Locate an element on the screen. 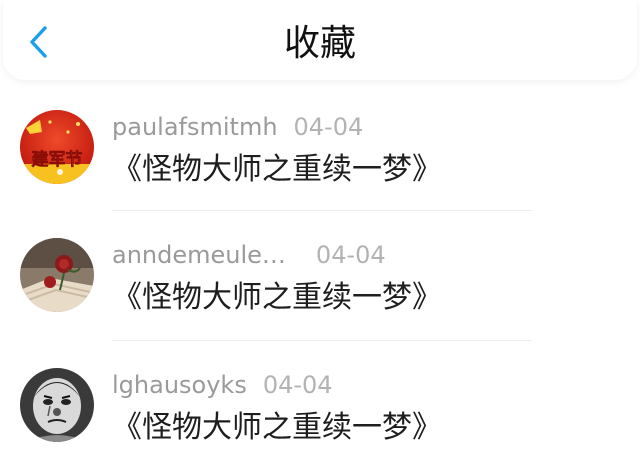 The image size is (640, 475). item-meta: paulafsmitmh 04-04 is located at coordinates (237, 127).